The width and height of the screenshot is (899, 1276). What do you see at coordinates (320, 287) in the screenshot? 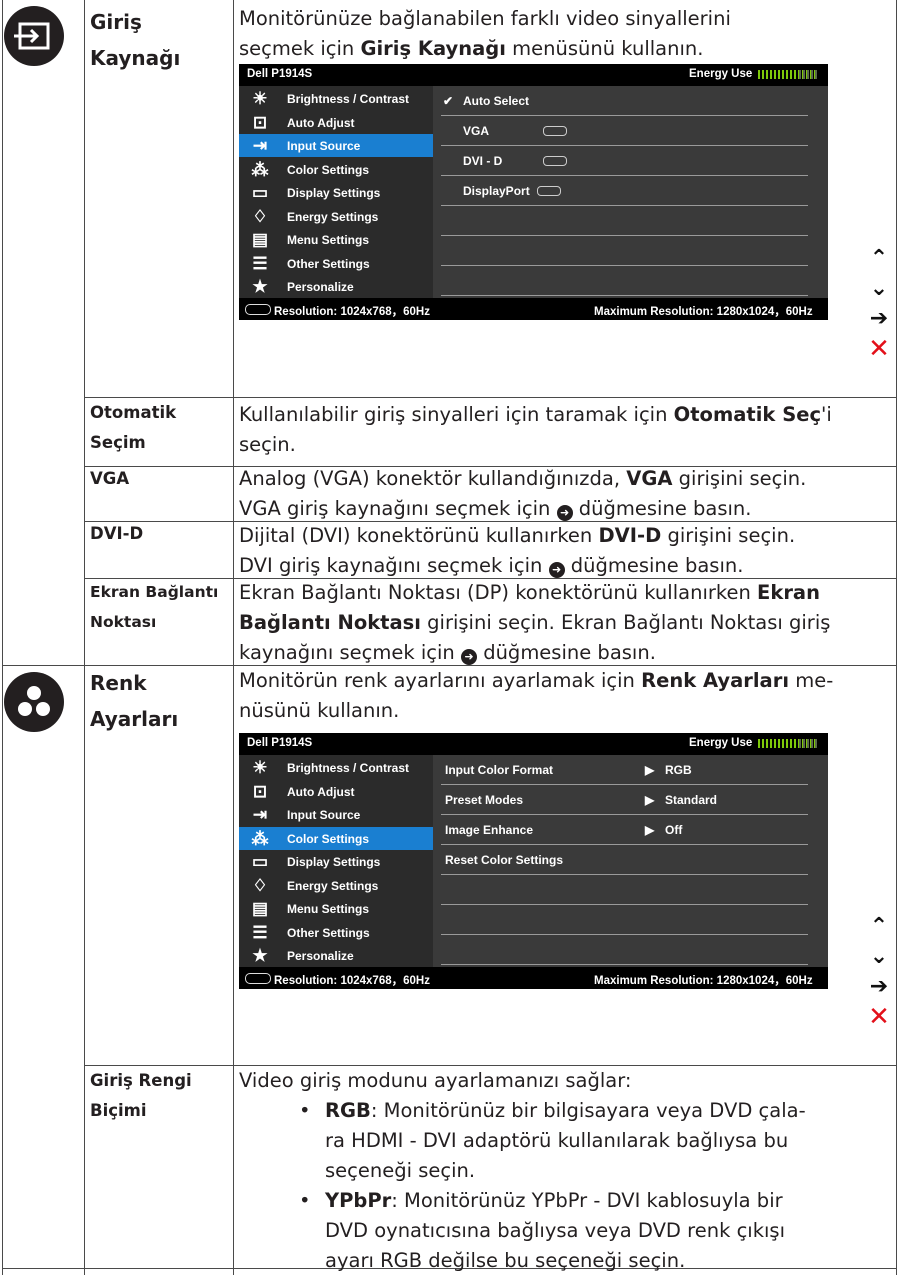
I see `menu-item-label: Personalize` at bounding box center [320, 287].